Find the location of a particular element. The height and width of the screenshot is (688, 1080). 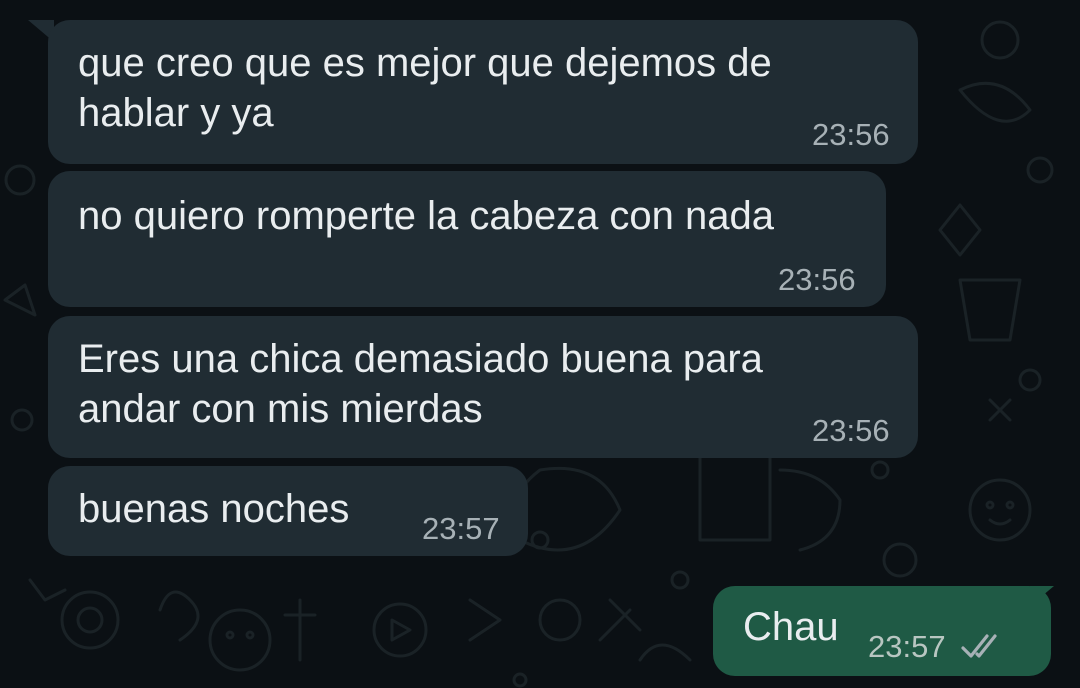

message-text-line: Chau is located at coordinates (791, 627).